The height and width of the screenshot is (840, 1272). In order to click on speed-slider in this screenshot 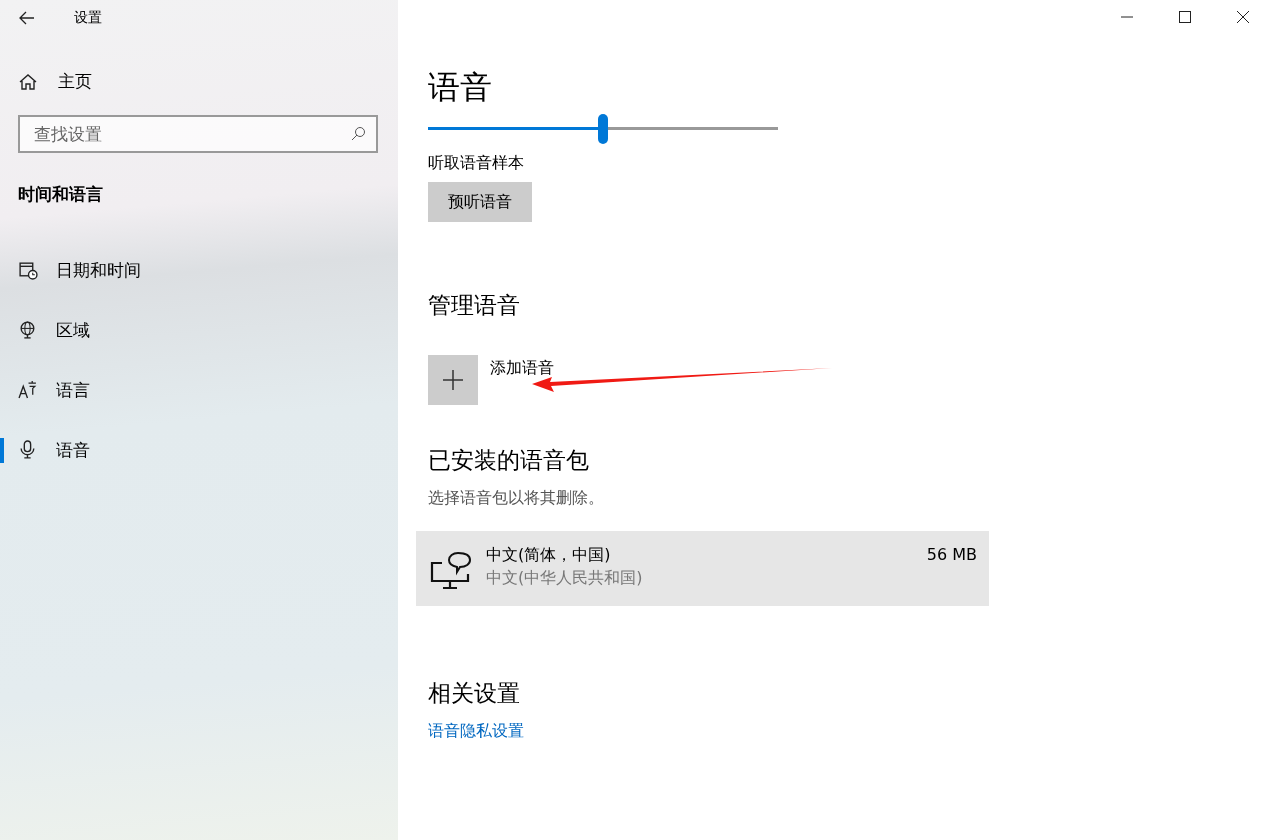, I will do `click(603, 129)`.